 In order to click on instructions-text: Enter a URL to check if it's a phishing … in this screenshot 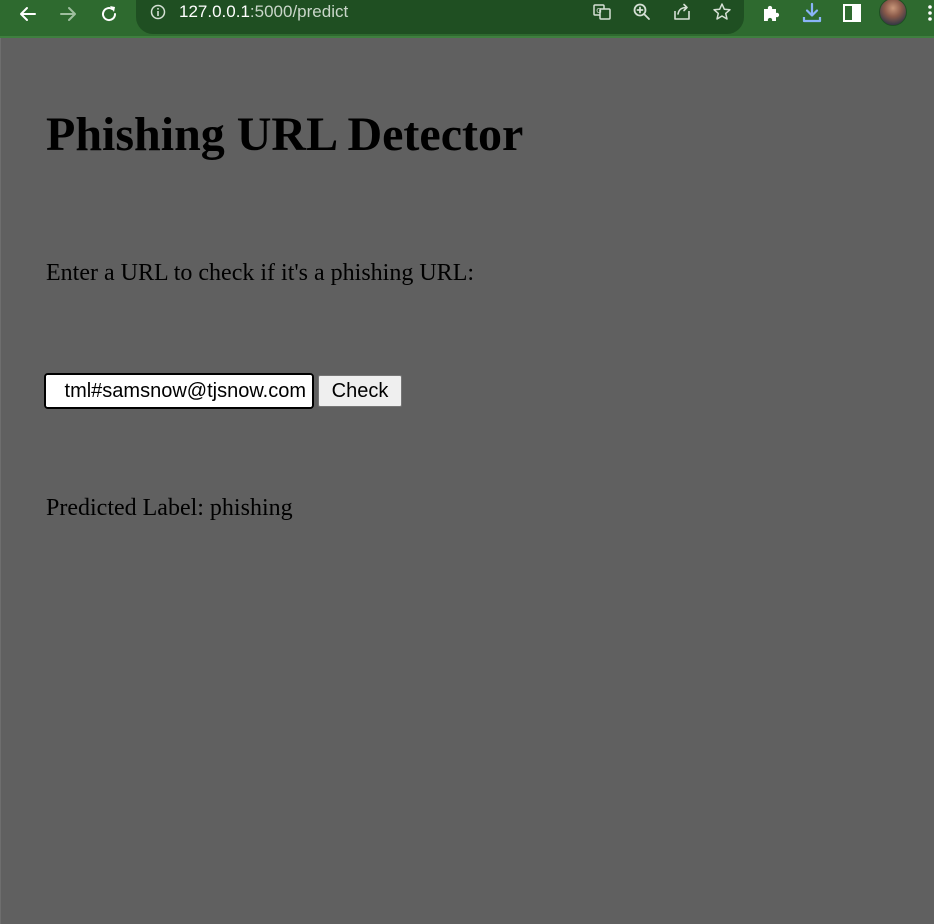, I will do `click(260, 273)`.